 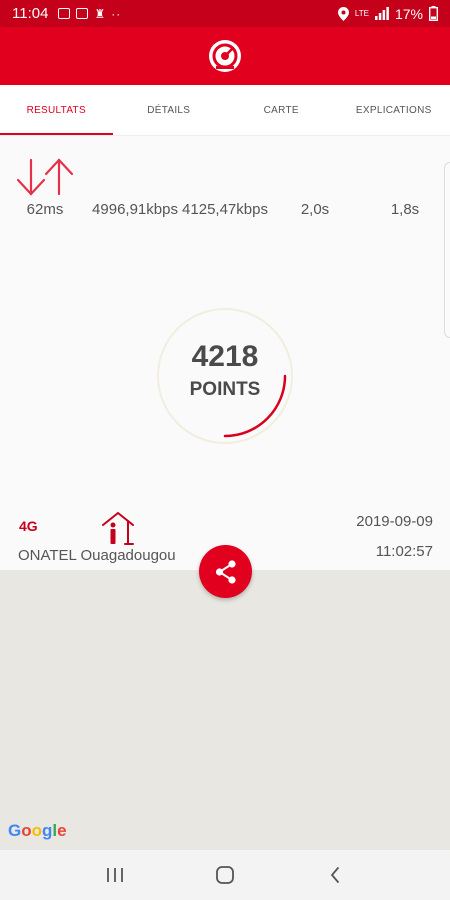 I want to click on download-value: 4996,91kbps, so click(x=135, y=209).